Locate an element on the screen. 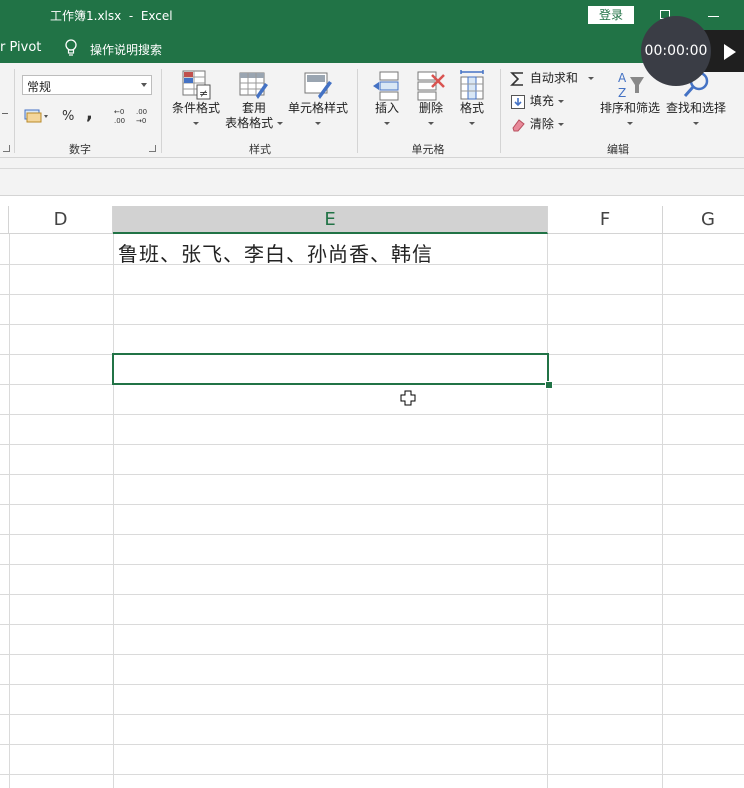  number-launcher-icon is located at coordinates (152, 148).